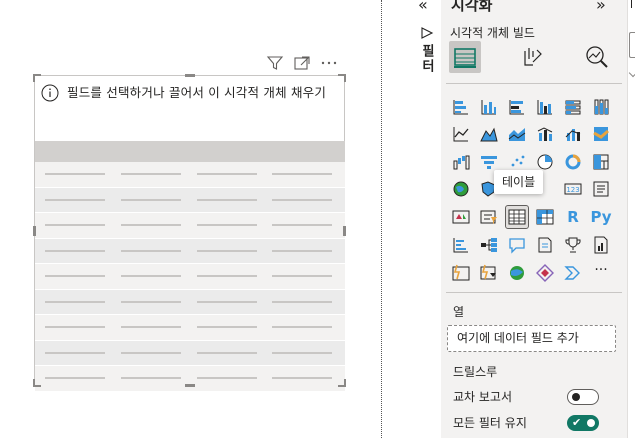  I want to click on pane-tabs, so click(537, 58).